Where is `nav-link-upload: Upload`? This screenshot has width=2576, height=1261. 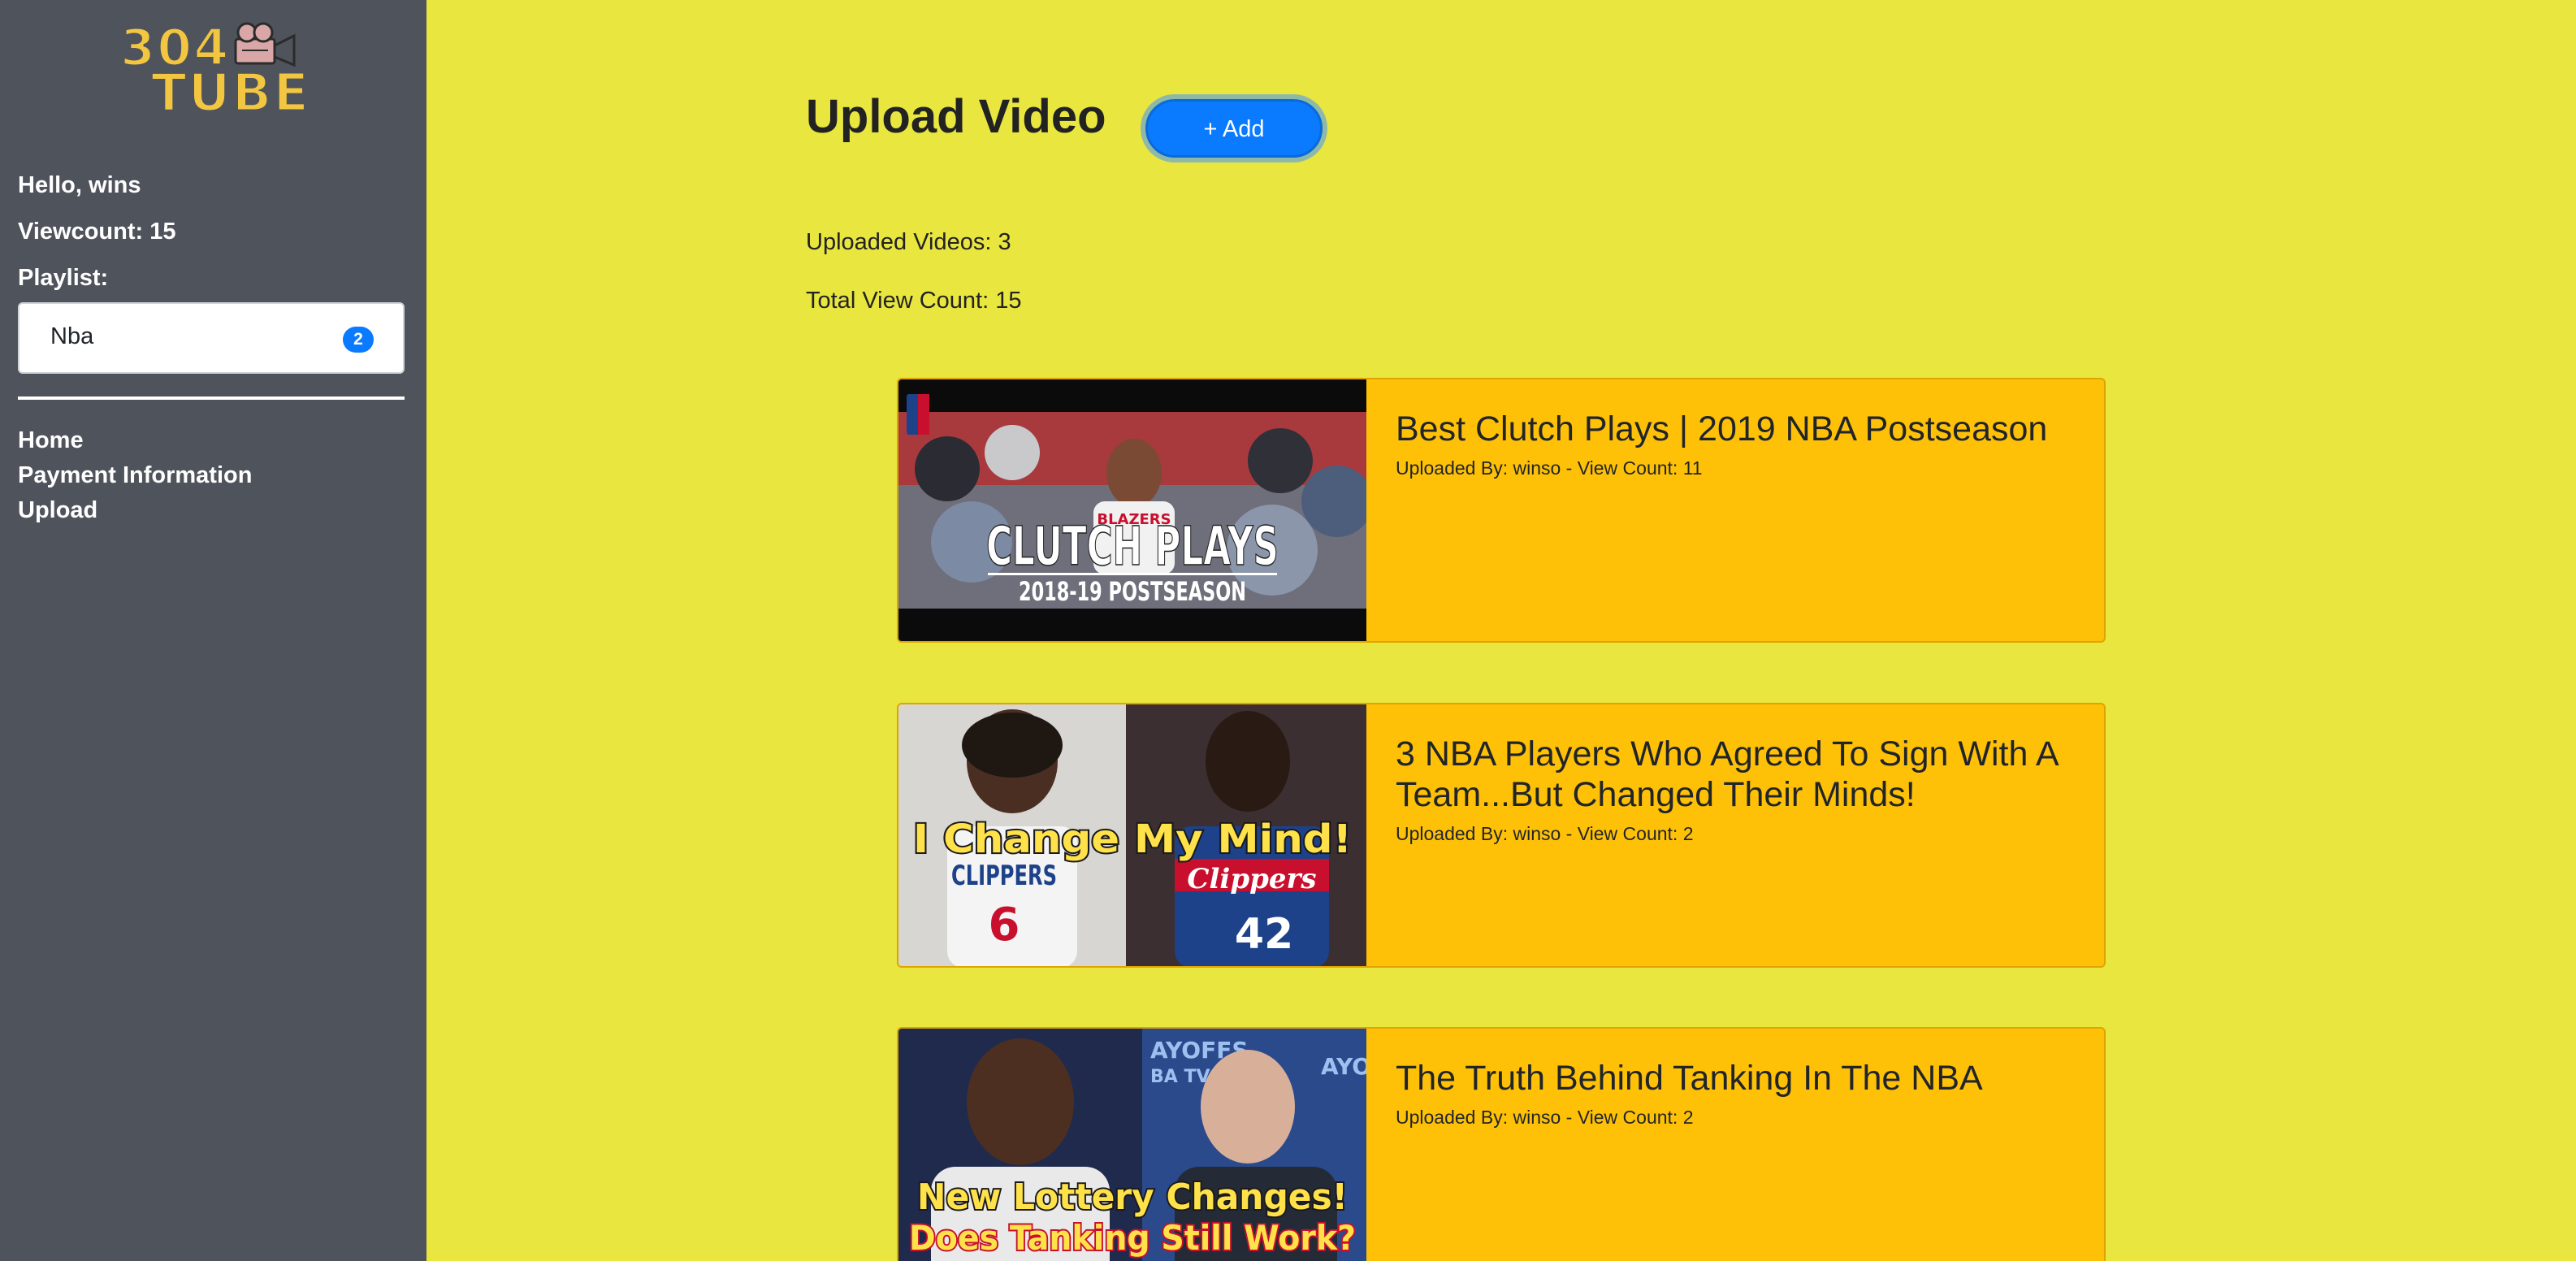 nav-link-upload: Upload is located at coordinates (57, 511).